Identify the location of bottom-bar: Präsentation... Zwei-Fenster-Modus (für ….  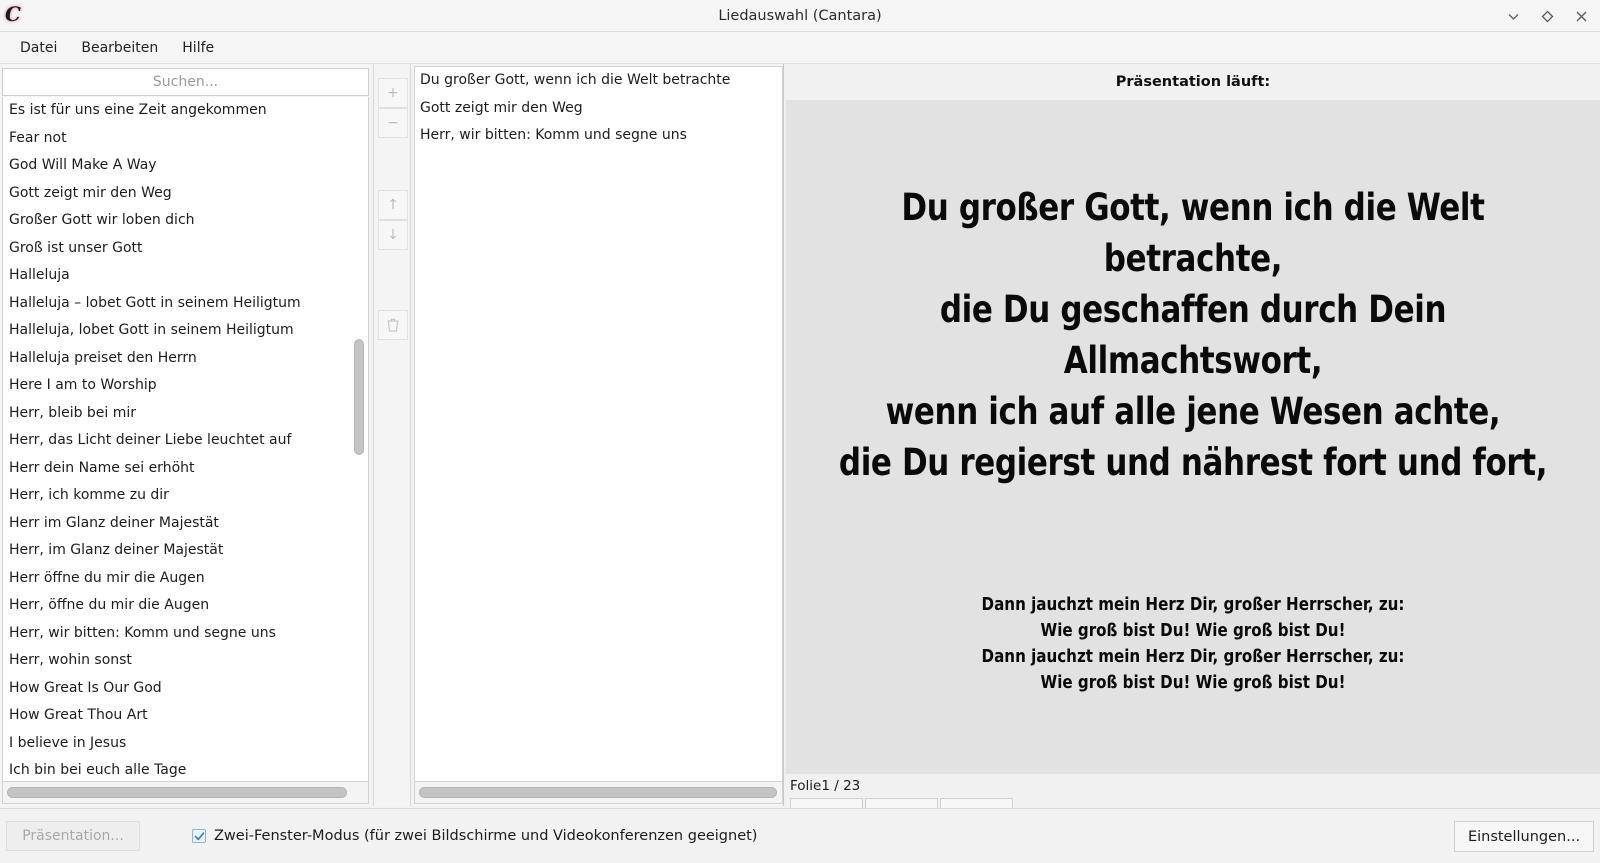
(800, 835).